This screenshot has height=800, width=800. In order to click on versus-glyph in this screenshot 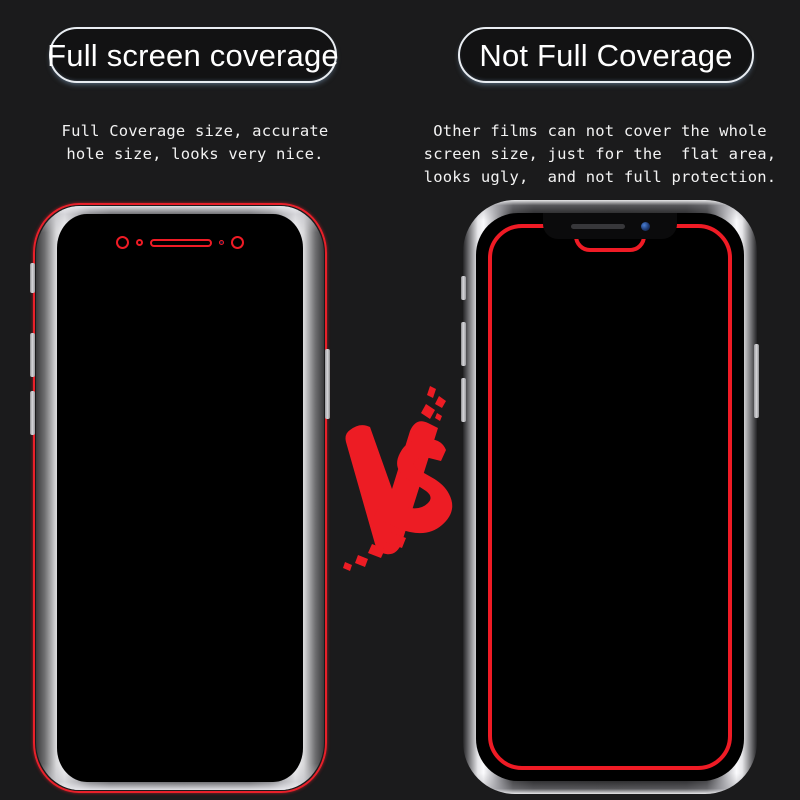, I will do `click(398, 478)`.